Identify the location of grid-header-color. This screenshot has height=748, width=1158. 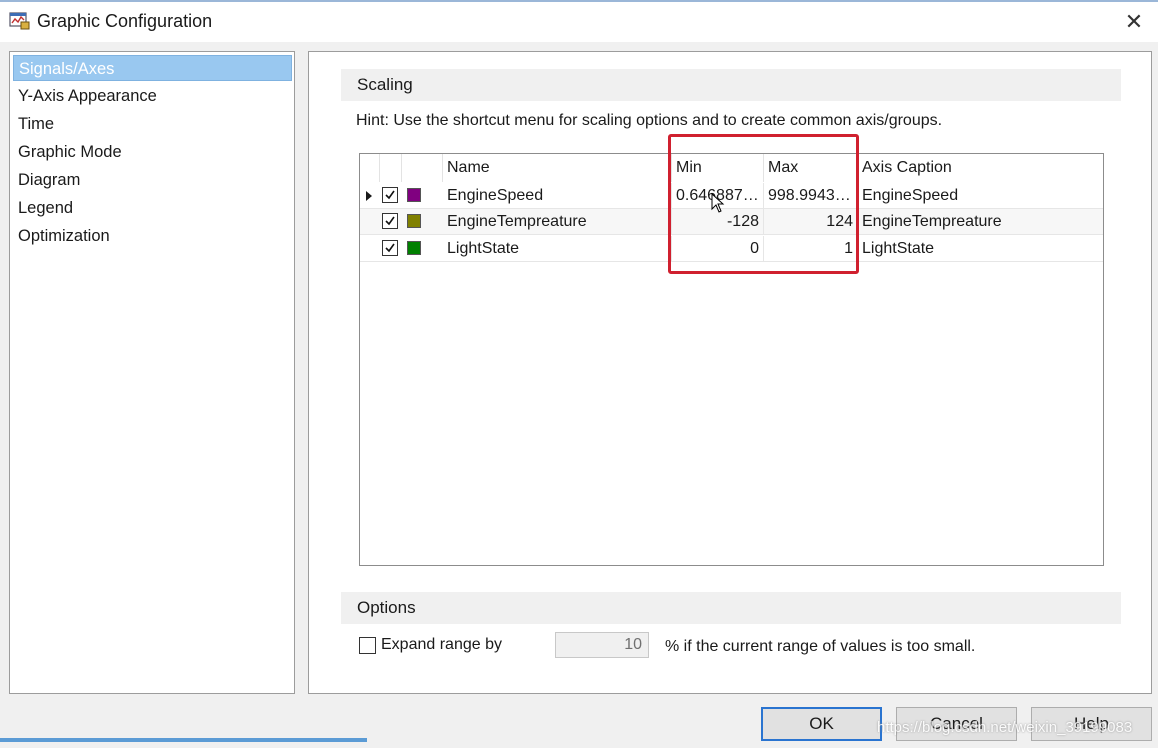
(422, 168).